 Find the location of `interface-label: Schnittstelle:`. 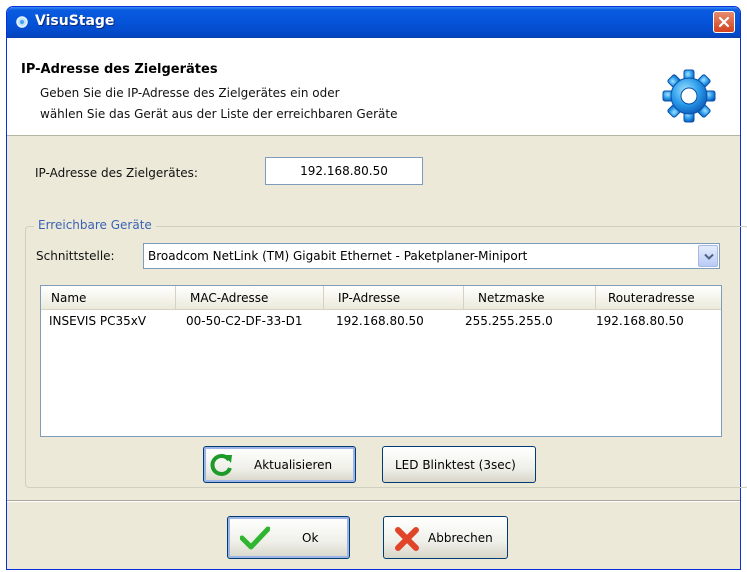

interface-label: Schnittstelle: is located at coordinates (75, 256).